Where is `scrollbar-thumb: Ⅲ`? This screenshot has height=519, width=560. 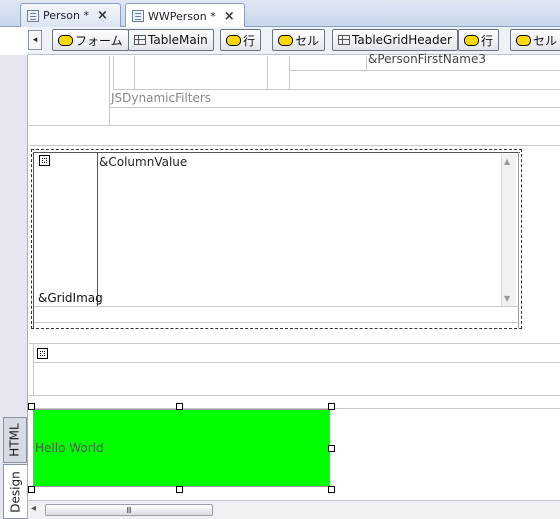
scrollbar-thumb: Ⅲ is located at coordinates (129, 510).